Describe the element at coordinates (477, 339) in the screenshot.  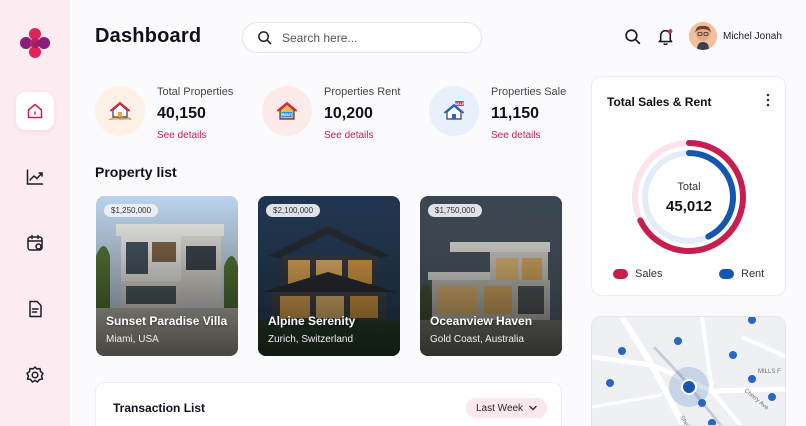
I see `property-location: Gold Coast, Australia` at that location.